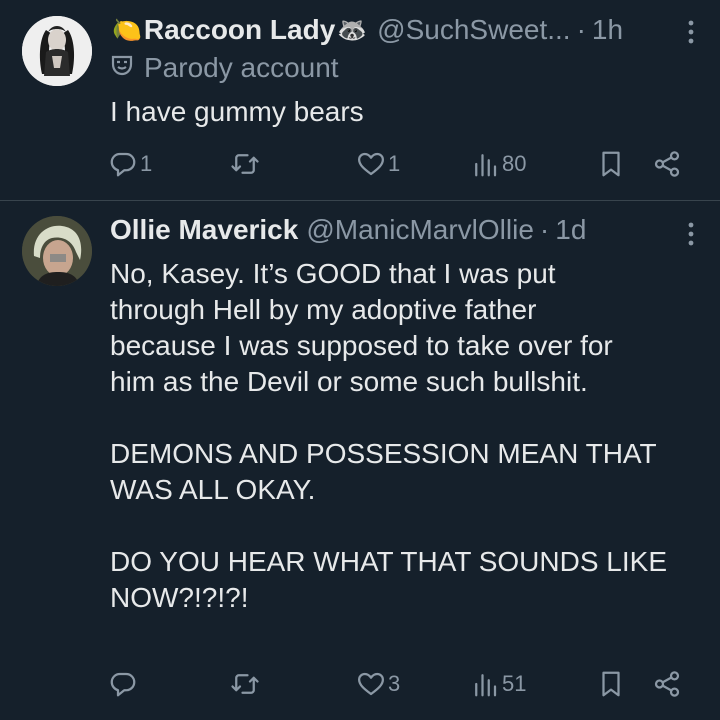  What do you see at coordinates (127, 30) in the screenshot?
I see `lemon-emoji: 🍋` at bounding box center [127, 30].